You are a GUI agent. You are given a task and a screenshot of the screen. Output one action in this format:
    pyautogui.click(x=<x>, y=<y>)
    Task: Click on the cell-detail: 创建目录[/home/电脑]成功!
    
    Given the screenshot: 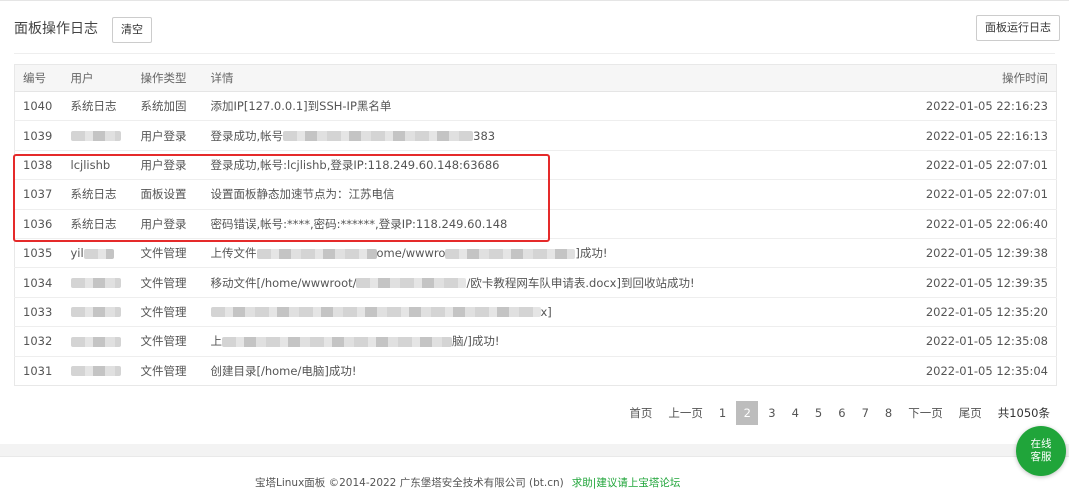 What is the action you would take?
    pyautogui.click(x=502, y=370)
    